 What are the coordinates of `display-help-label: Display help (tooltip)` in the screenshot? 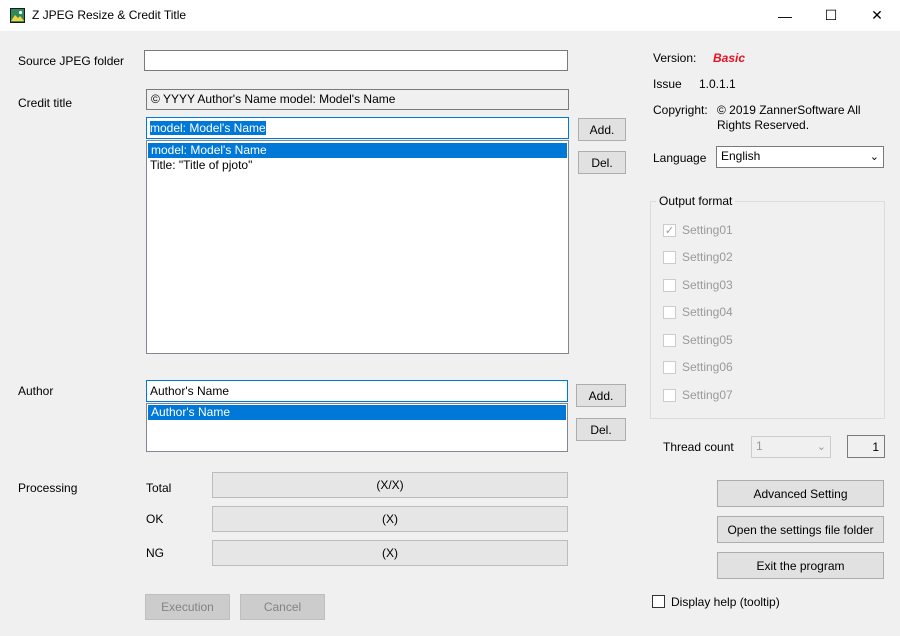 It's located at (725, 602).